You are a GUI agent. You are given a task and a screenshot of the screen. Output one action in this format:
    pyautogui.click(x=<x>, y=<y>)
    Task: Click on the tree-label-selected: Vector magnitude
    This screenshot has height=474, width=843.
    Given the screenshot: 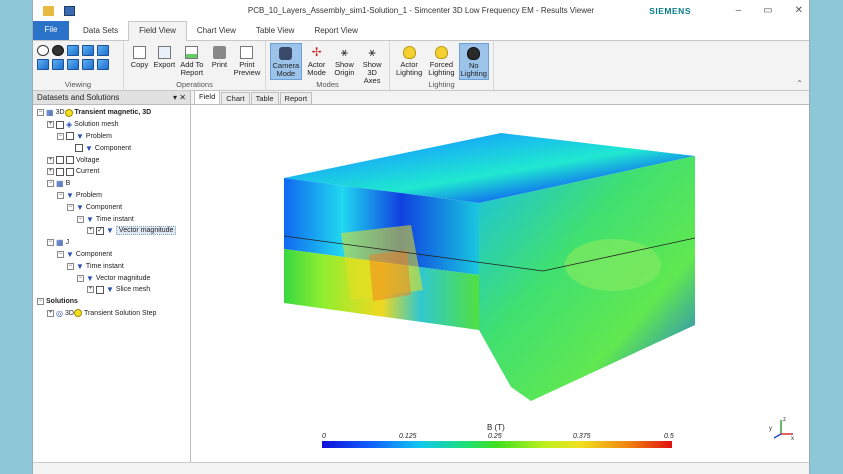 What is the action you would take?
    pyautogui.click(x=146, y=231)
    